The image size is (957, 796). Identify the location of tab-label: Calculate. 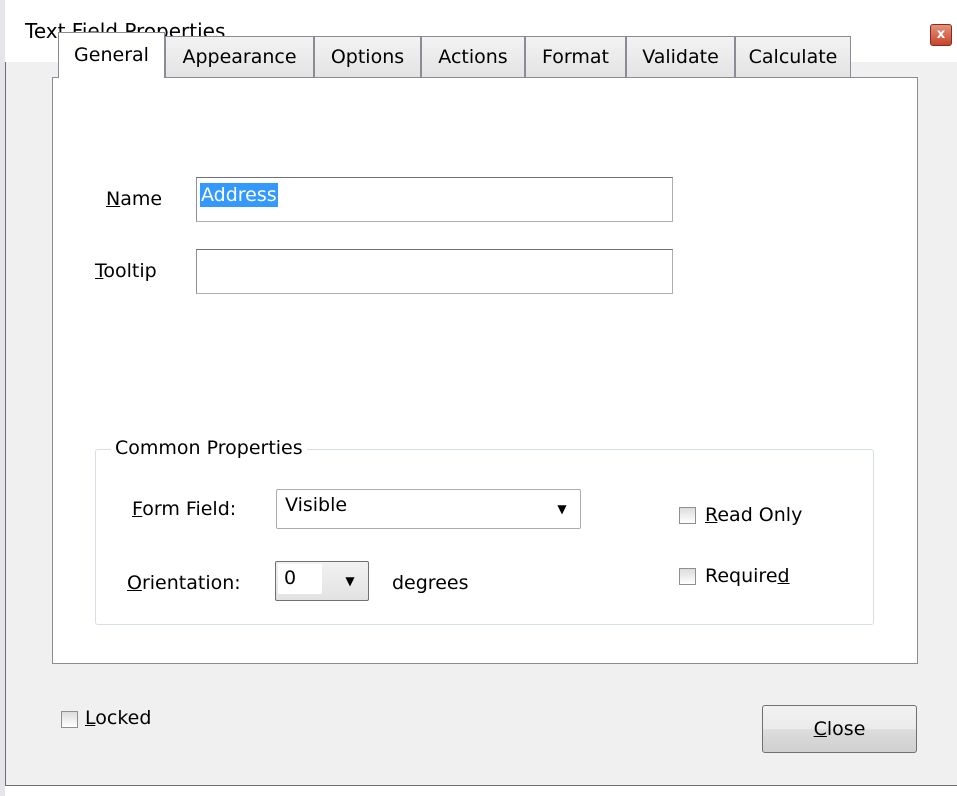
(793, 57).